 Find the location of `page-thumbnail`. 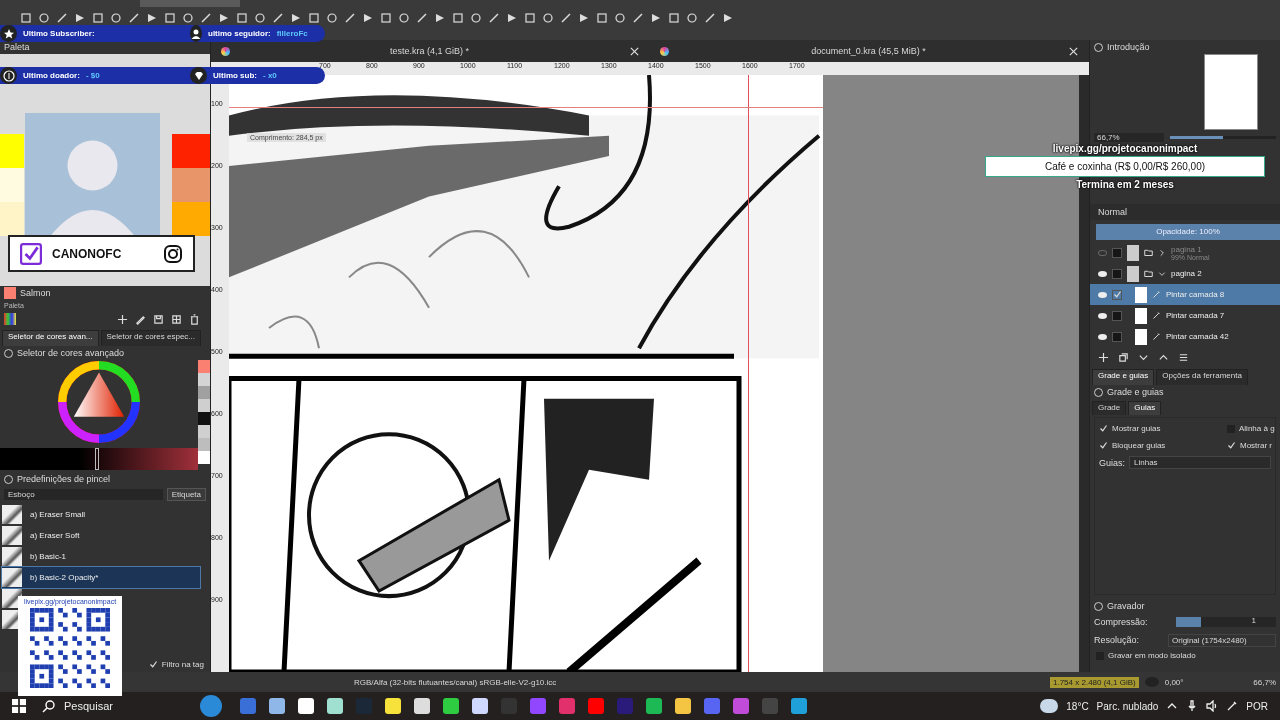

page-thumbnail is located at coordinates (1231, 92).